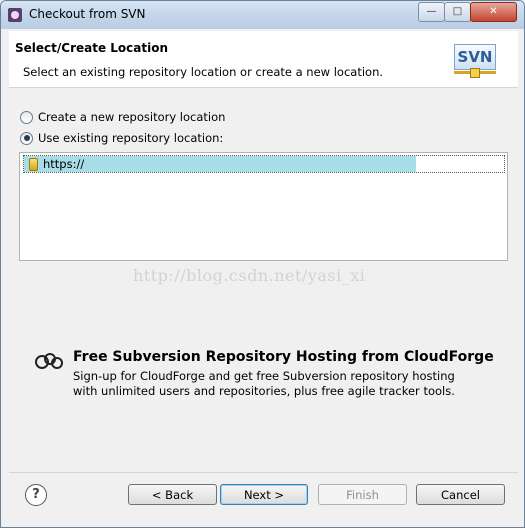 The image size is (525, 528). I want to click on footer-divider, so click(263, 472).